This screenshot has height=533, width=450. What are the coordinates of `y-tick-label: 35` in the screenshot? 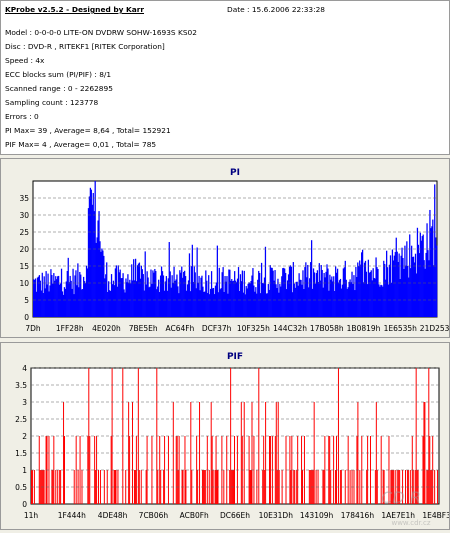 It's located at (24, 198).